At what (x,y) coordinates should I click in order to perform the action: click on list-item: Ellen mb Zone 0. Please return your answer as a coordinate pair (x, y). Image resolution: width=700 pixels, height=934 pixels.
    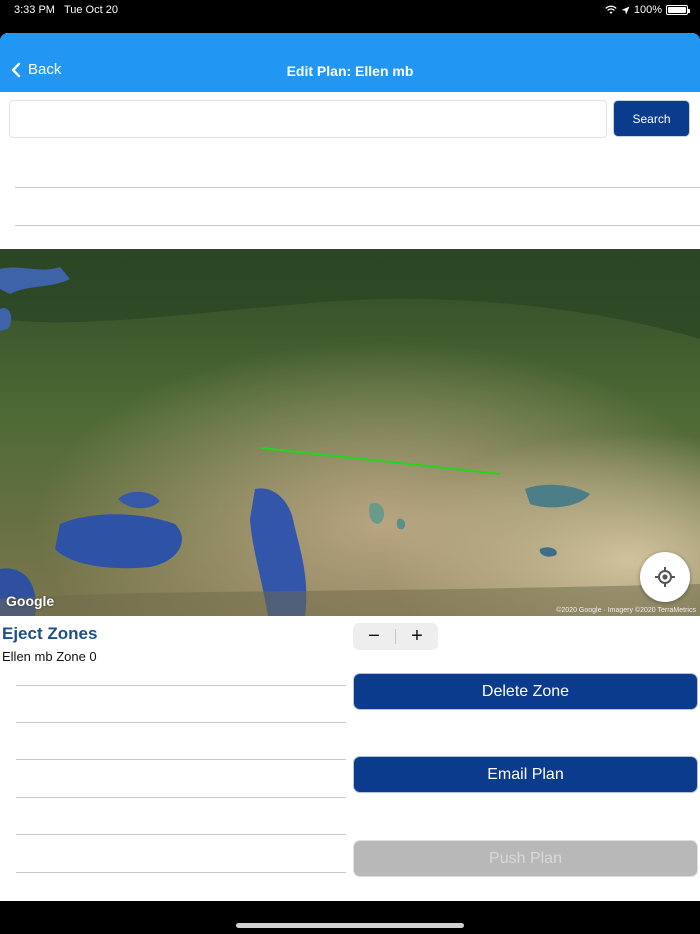
    Looking at the image, I should click on (49, 656).